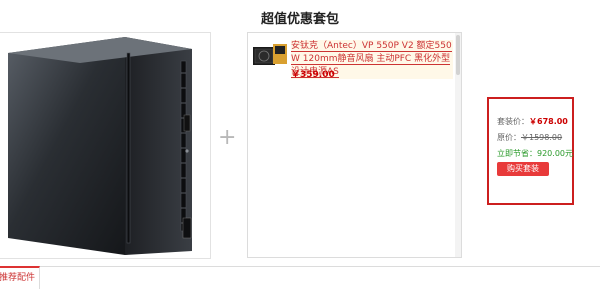  What do you see at coordinates (300, 277) in the screenshot?
I see `tab-bar: 推荐配件` at bounding box center [300, 277].